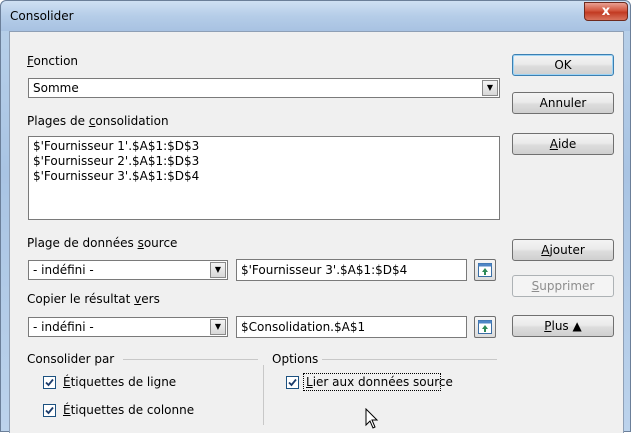 The image size is (631, 433). Describe the element at coordinates (303, 327) in the screenshot. I see `copy-result-input-value: $Consolidation.$A$1` at that location.